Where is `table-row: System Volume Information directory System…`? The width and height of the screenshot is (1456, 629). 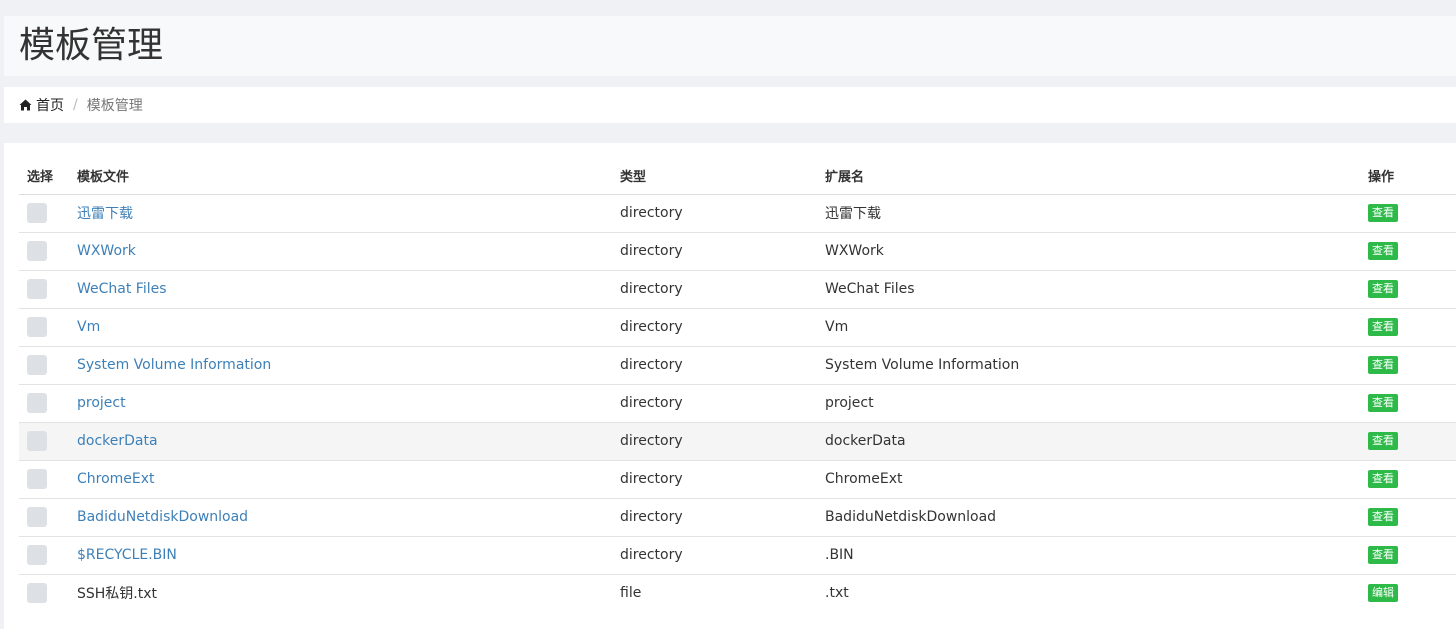 table-row: System Volume Information directory System… is located at coordinates (737, 365).